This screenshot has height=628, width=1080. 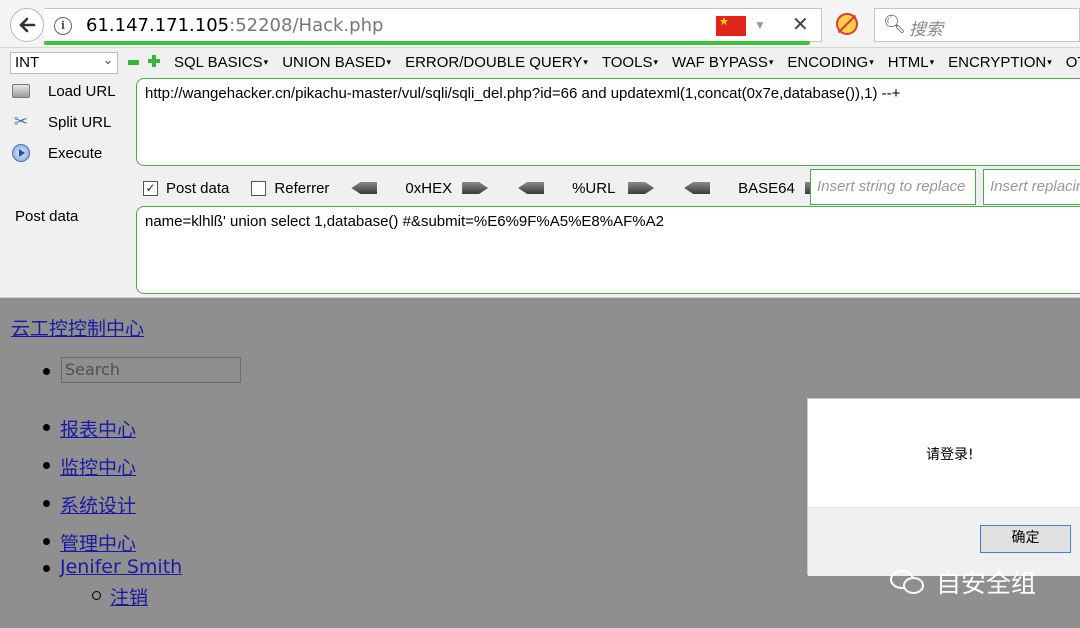 What do you see at coordinates (502, 188) in the screenshot?
I see `options-row: ✓ Post data Referrer 0xHEX %URL BASE64` at bounding box center [502, 188].